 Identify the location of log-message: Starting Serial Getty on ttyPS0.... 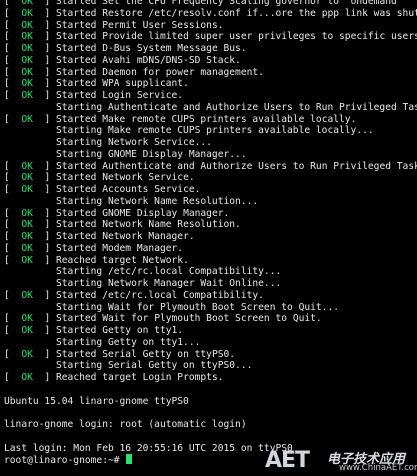
(128, 366).